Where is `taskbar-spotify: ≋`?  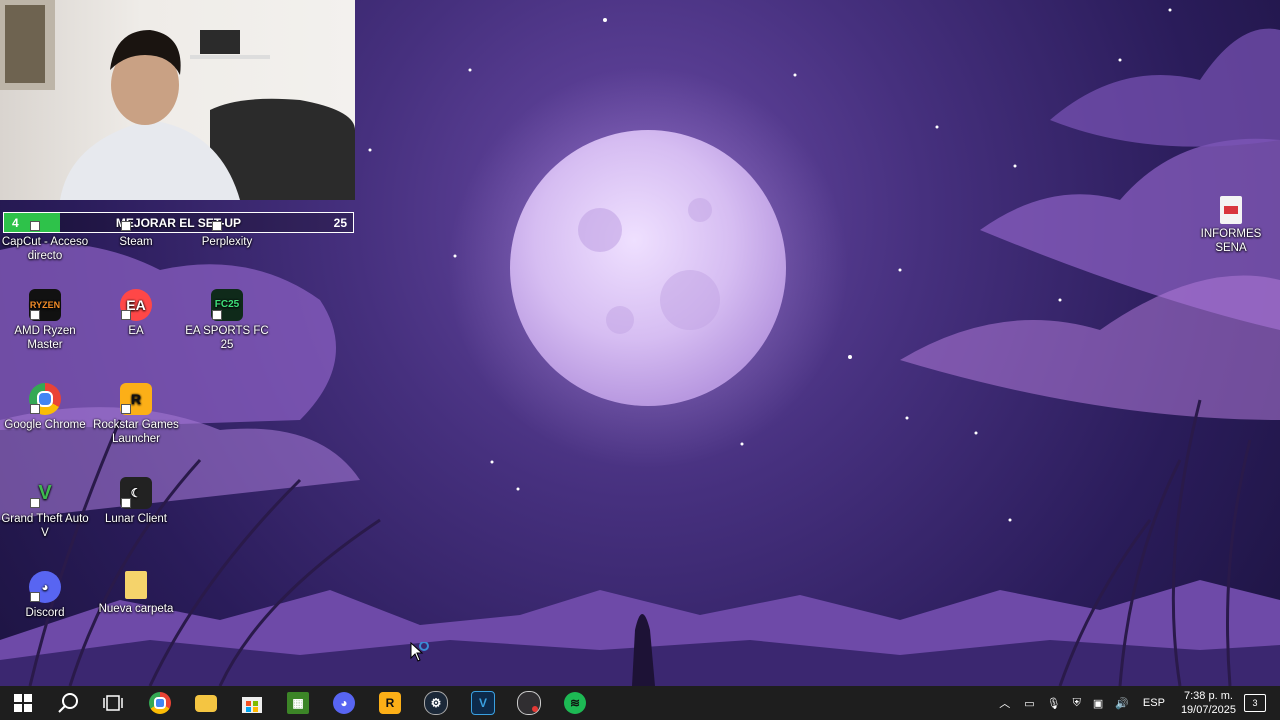
taskbar-spotify: ≋ is located at coordinates (575, 703).